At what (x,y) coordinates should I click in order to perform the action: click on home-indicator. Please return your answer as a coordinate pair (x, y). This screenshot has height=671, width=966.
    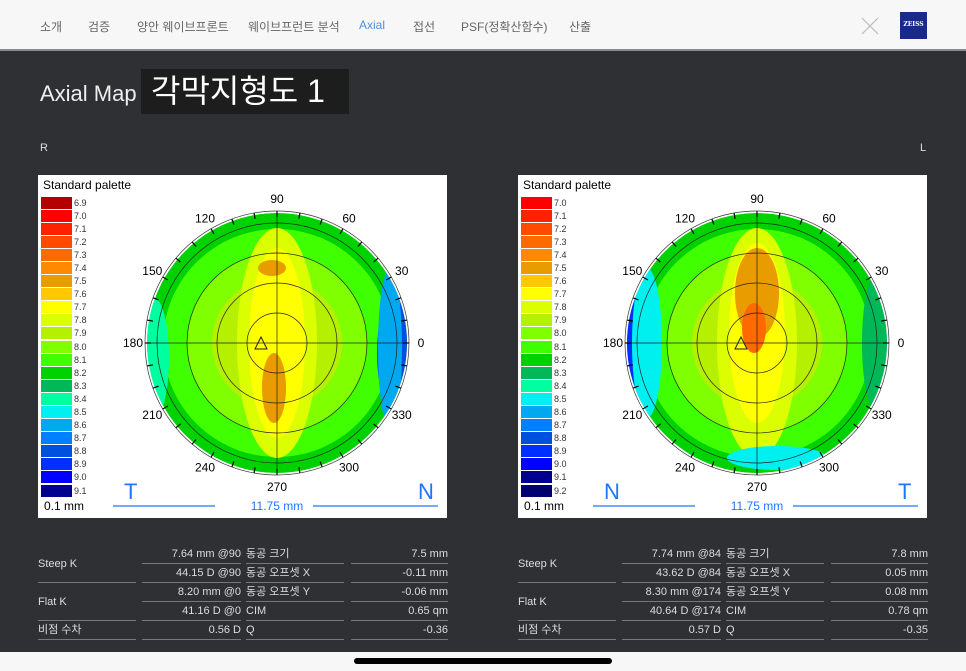
    Looking at the image, I should click on (483, 661).